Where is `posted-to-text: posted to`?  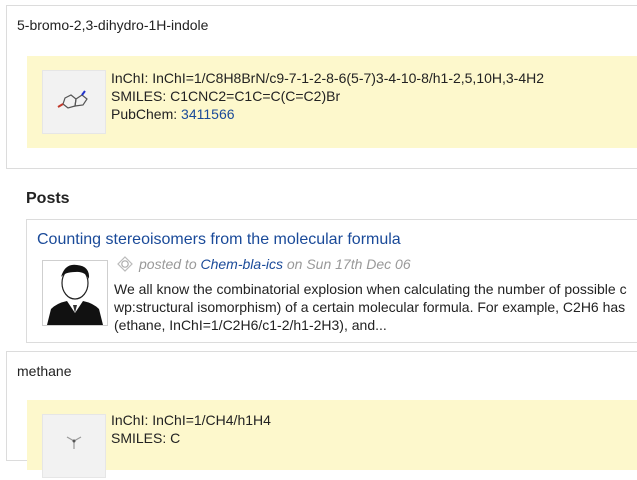
posted-to-text: posted to is located at coordinates (168, 264).